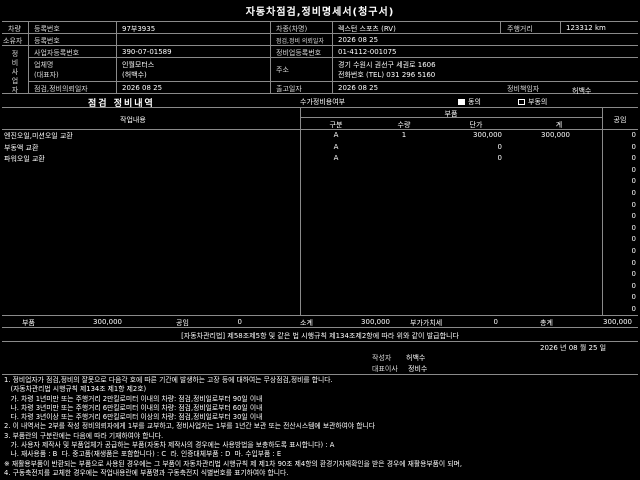 Image resolution: width=640 pixels, height=480 pixels. What do you see at coordinates (555, 135) in the screenshot?
I see `row-amount: 300,000` at bounding box center [555, 135].